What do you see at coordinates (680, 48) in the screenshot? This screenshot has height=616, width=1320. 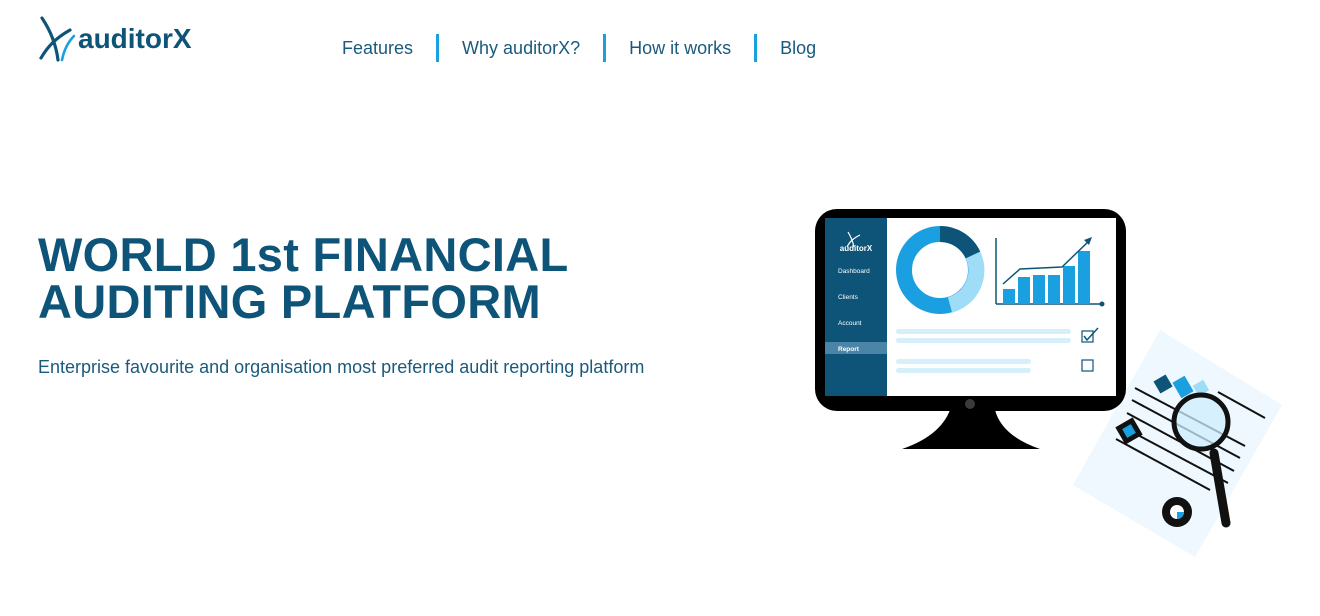 I see `nav-how-it-works: How it works` at bounding box center [680, 48].